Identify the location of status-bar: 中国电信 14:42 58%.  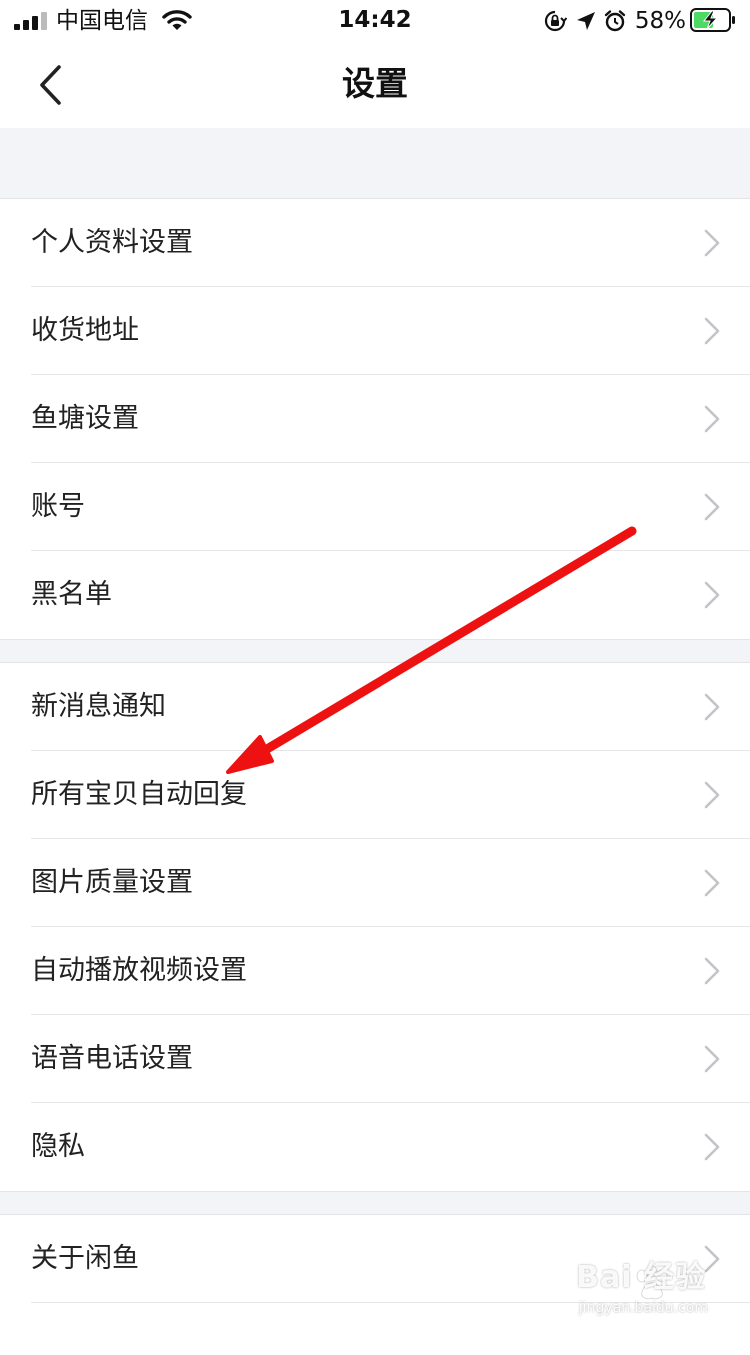
(375, 21).